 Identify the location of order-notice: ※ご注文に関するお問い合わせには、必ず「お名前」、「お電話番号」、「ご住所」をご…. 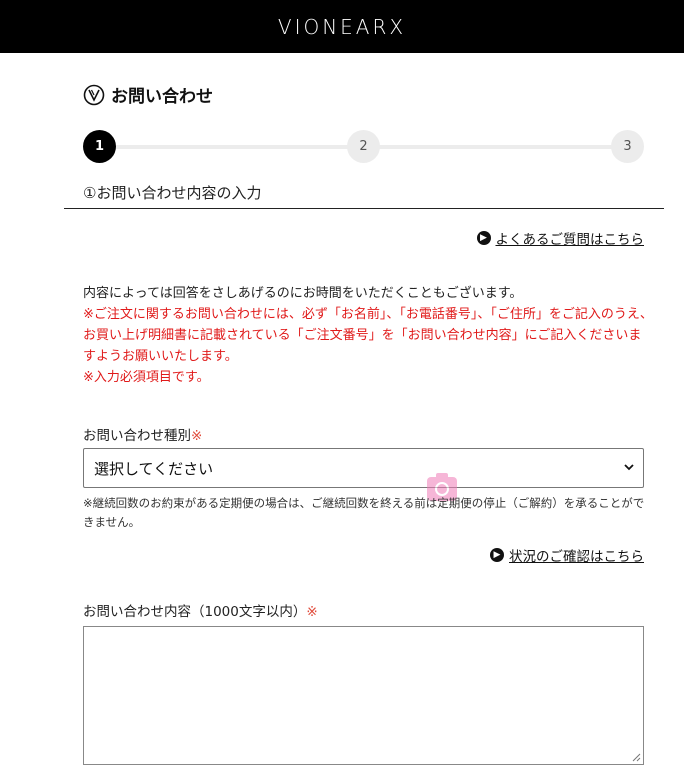
(368, 335).